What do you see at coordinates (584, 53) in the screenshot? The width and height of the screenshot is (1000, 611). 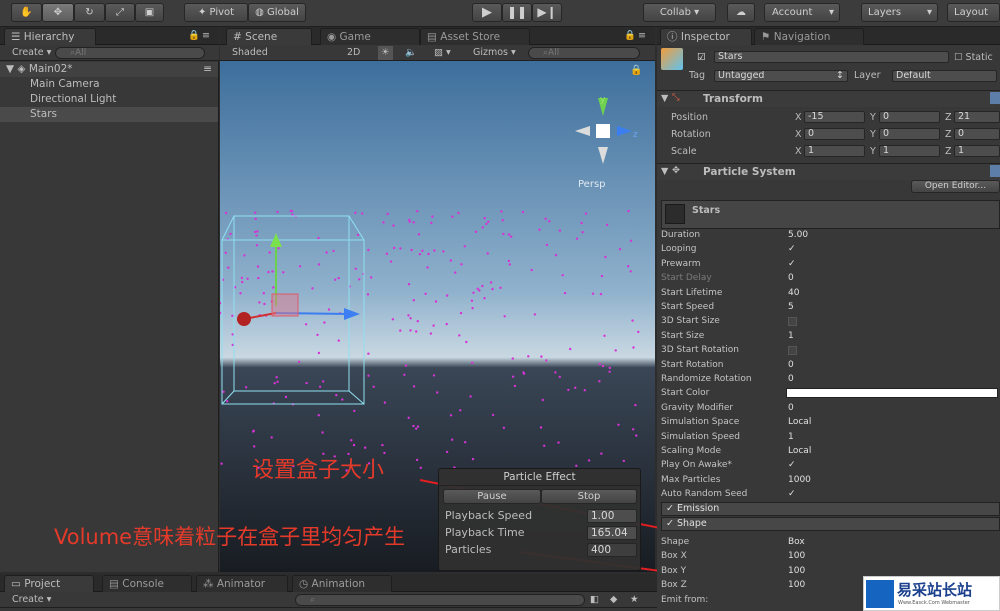 I see `scene-search-input: ⌕All` at bounding box center [584, 53].